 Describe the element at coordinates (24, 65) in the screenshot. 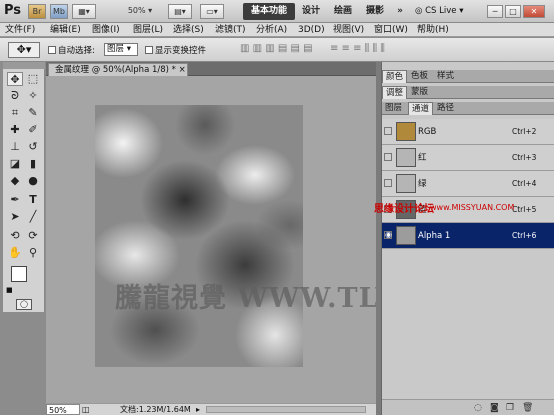

I see `tools-panel-header` at that location.